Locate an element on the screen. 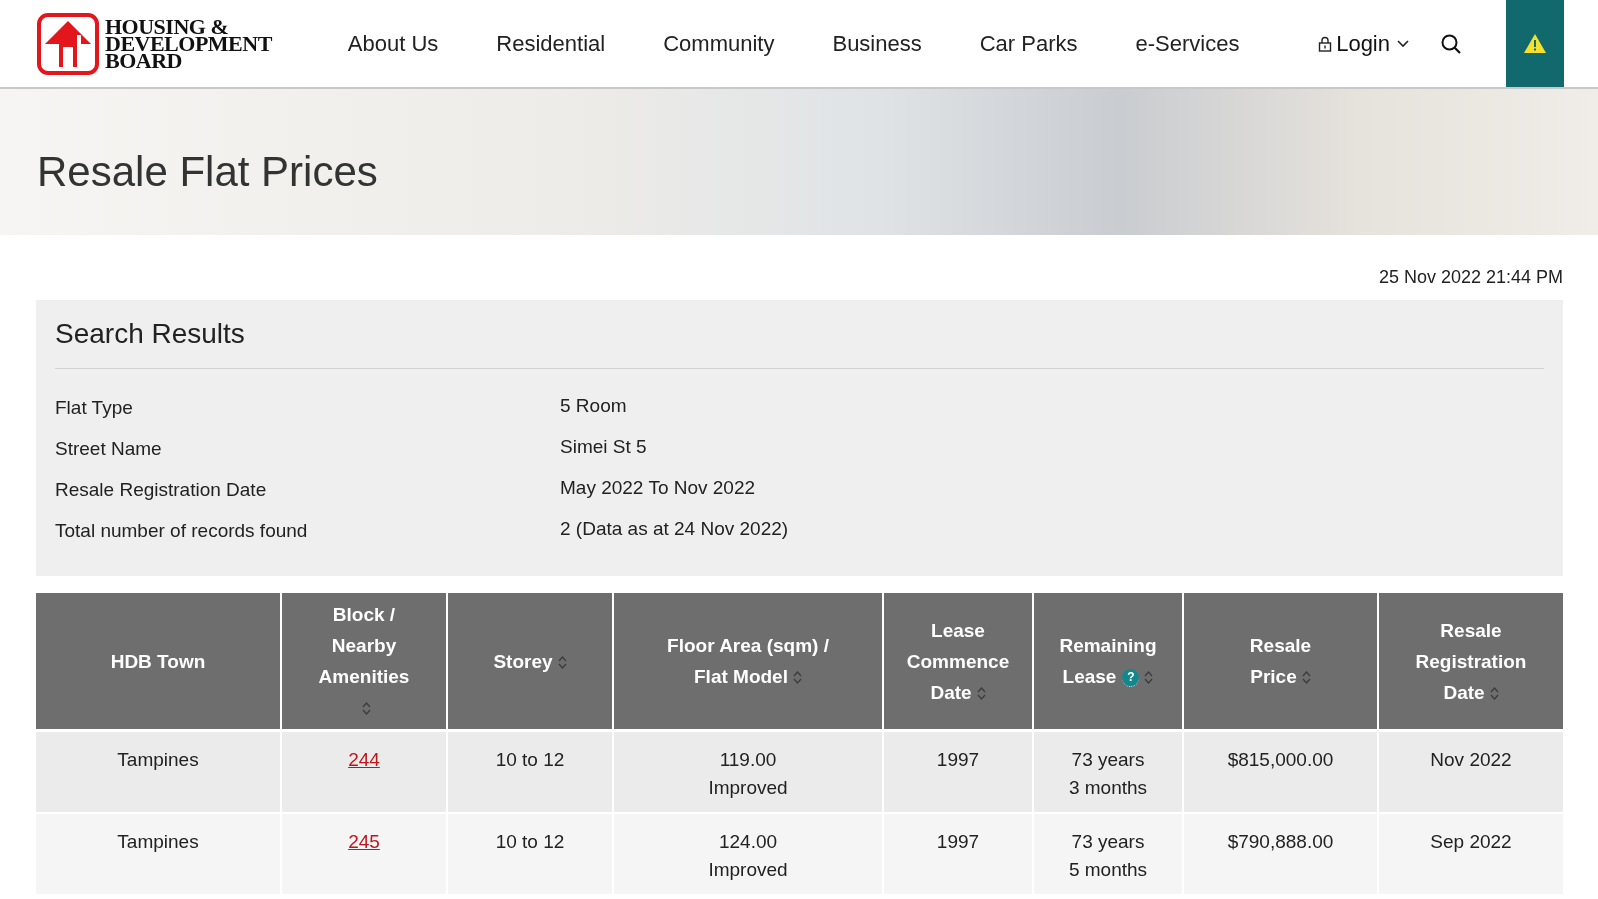 The width and height of the screenshot is (1598, 899). nav-link: Car Parks is located at coordinates (1028, 43).